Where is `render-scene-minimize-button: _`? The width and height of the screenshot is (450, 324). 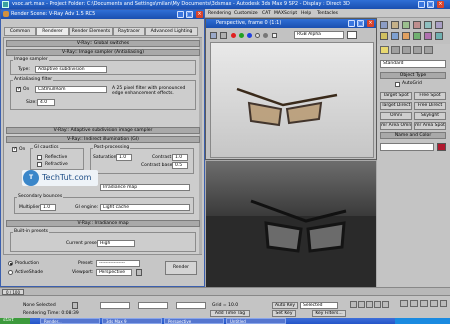
render-scene-minimize-button: _ is located at coordinates (180, 14).